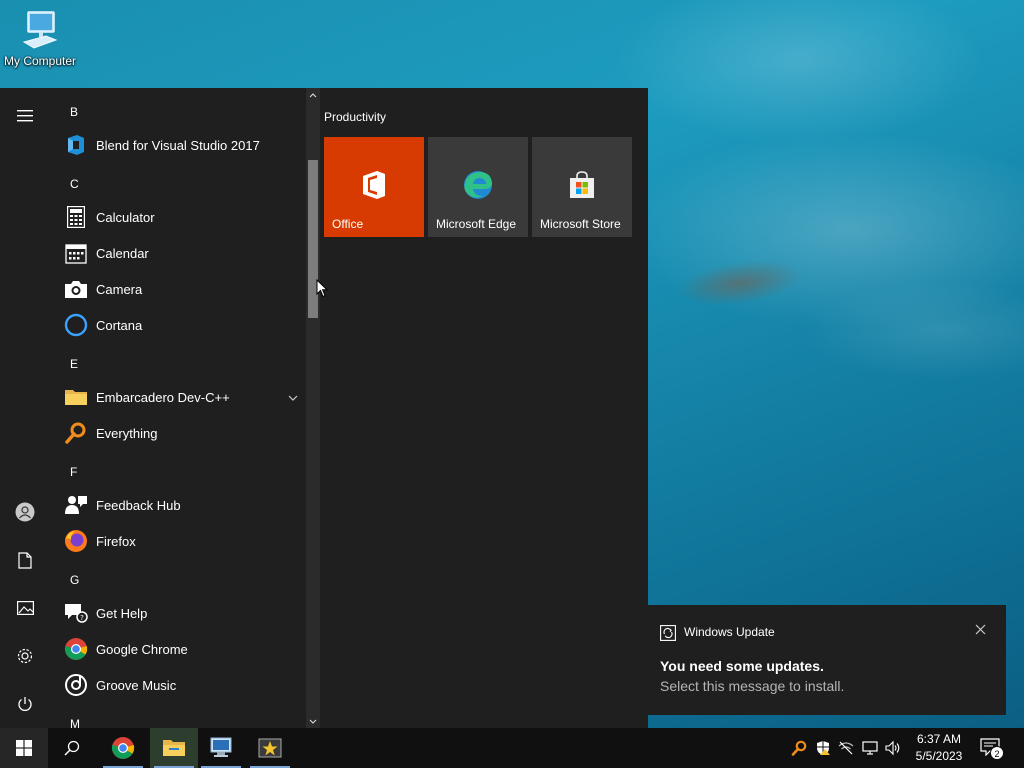 The width and height of the screenshot is (1024, 768). Describe the element at coordinates (313, 721) in the screenshot. I see `scroll-down-arrow-icon` at that location.